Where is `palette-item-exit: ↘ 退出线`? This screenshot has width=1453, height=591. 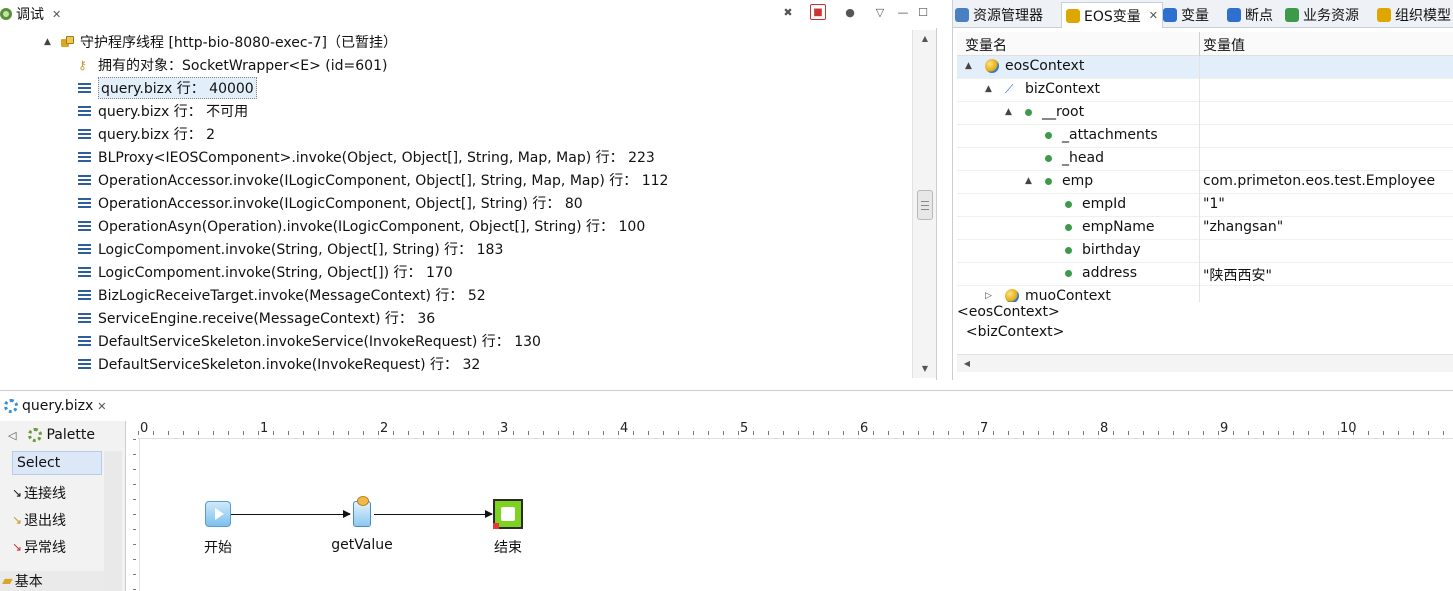
palette-item-exit: ↘ 退出线 is located at coordinates (39, 520).